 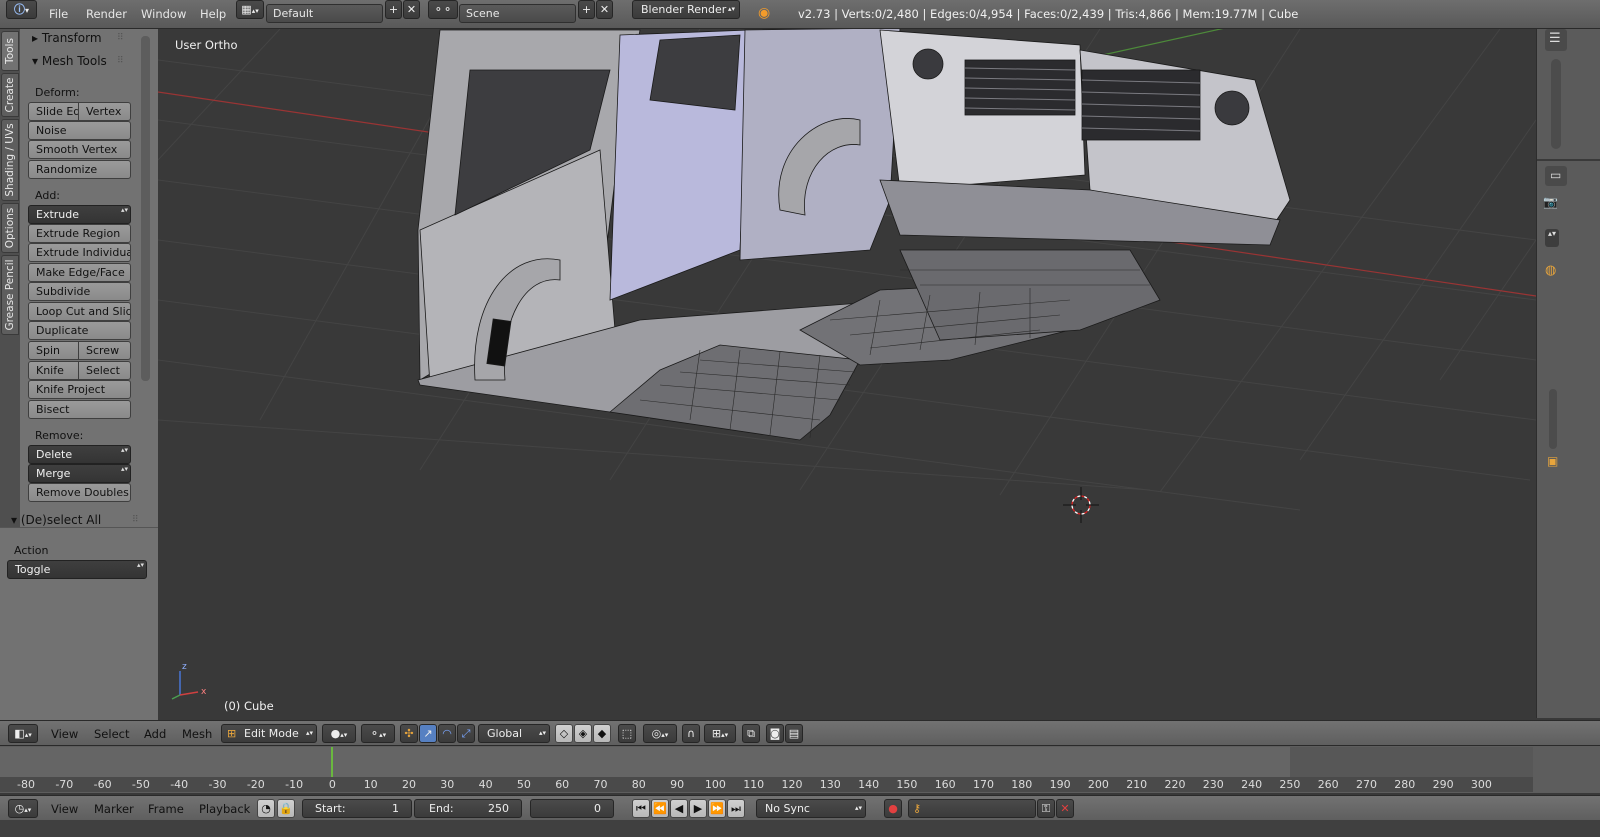 I want to click on tab-shading-uvs: Shading / UVs, so click(x=10, y=160).